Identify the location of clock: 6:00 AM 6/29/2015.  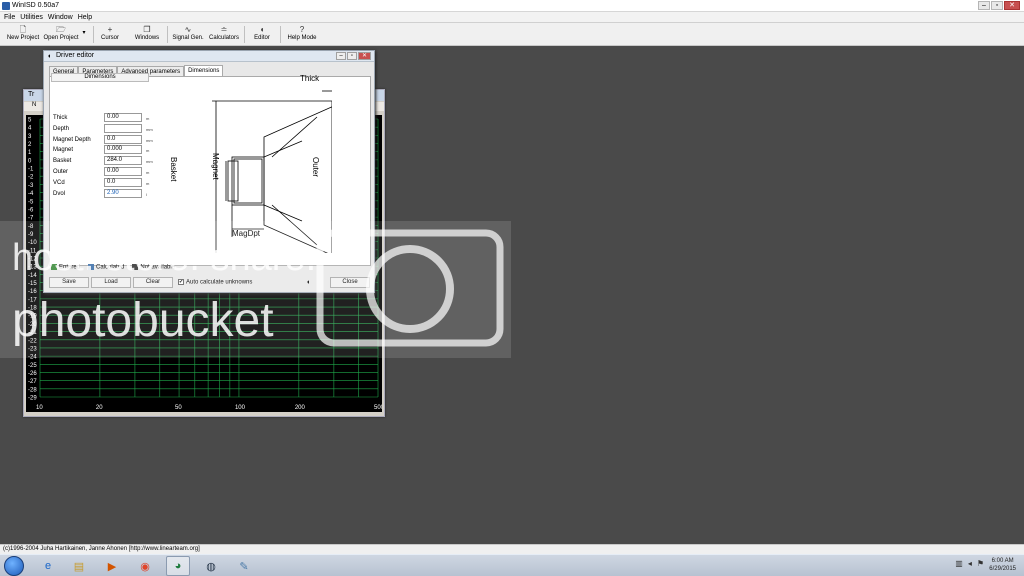
(1002, 565).